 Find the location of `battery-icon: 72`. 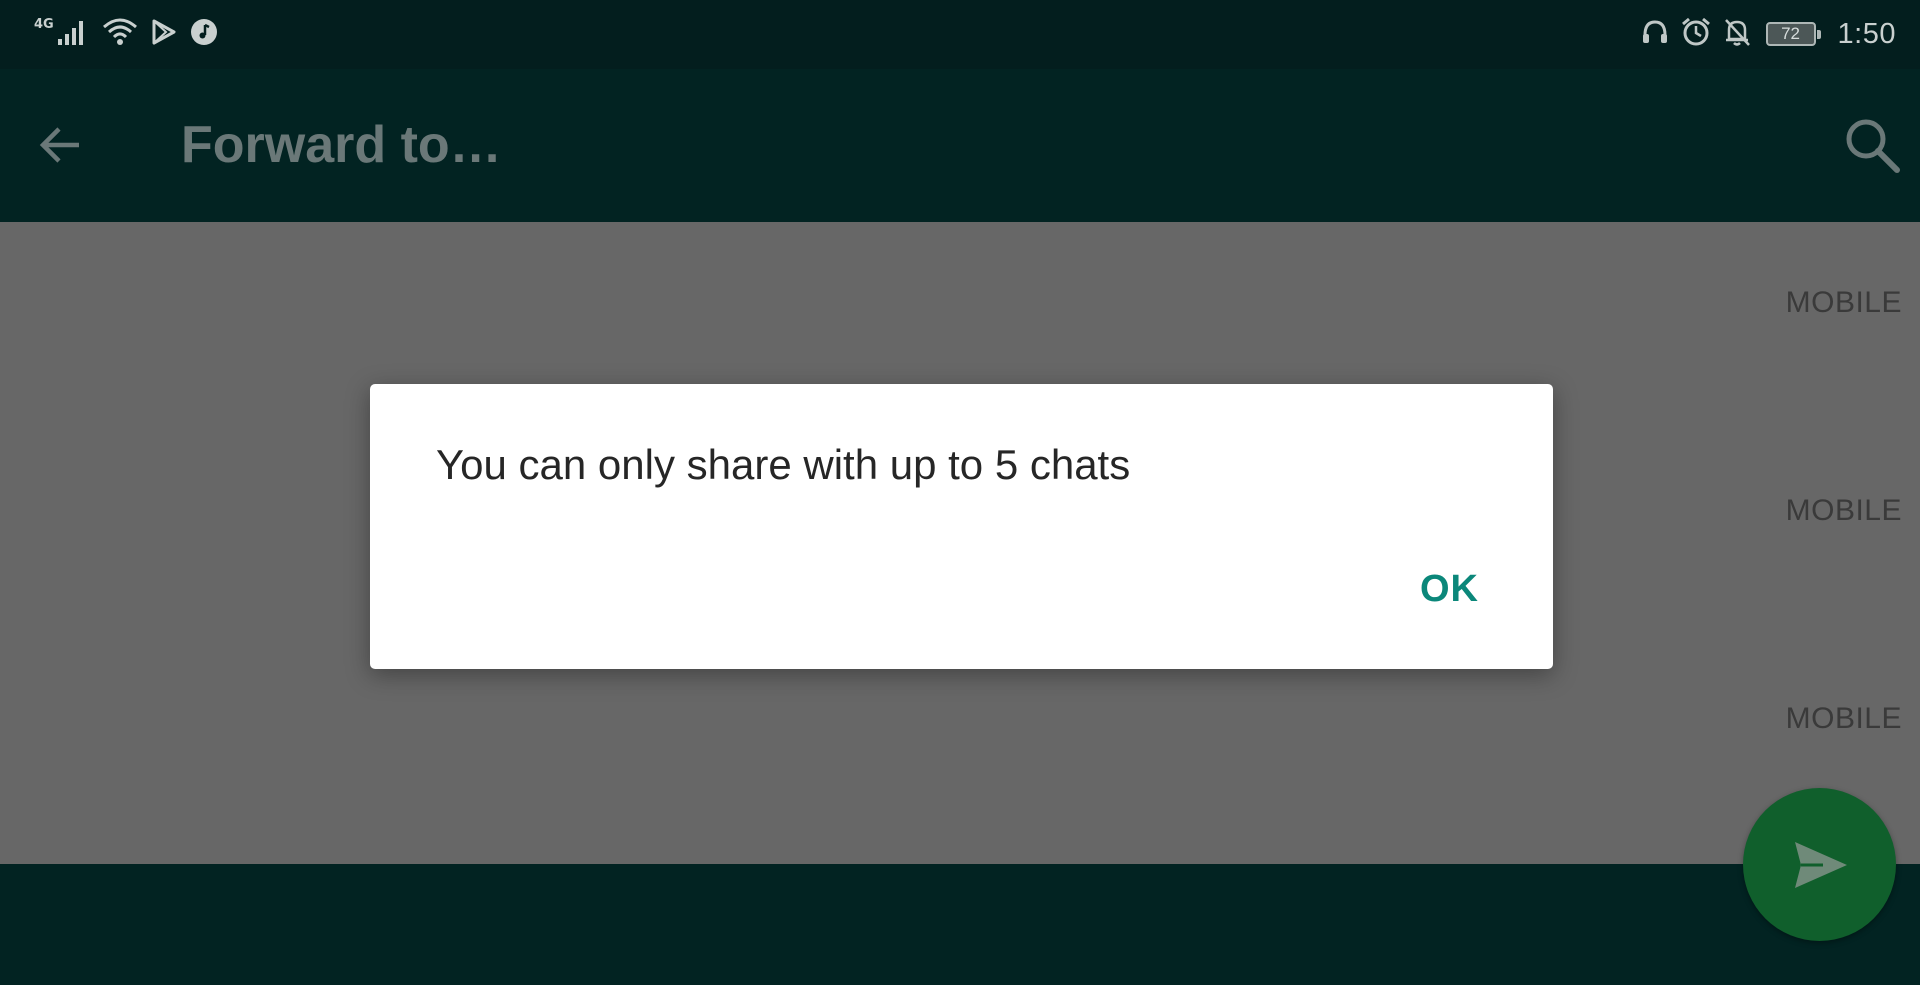

battery-icon: 72 is located at coordinates (1793, 34).